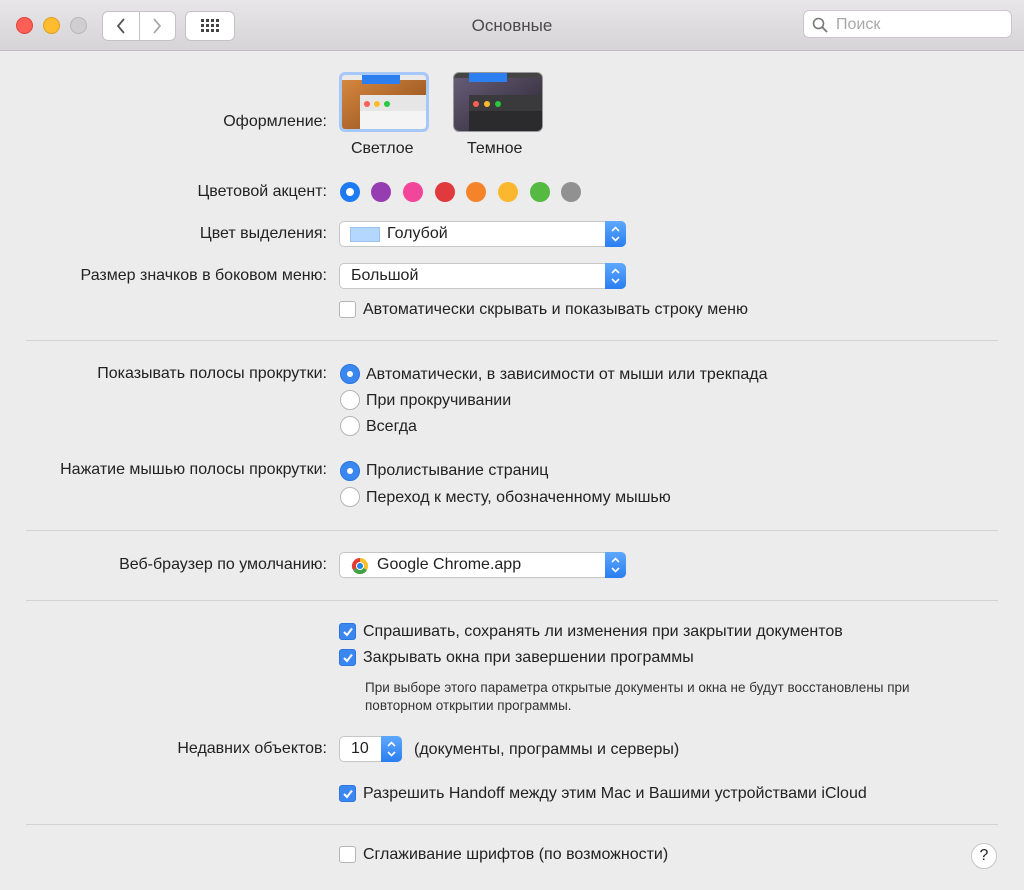  What do you see at coordinates (468, 705) in the screenshot?
I see `close-windows-note-line2: повторном открытии программы.` at bounding box center [468, 705].